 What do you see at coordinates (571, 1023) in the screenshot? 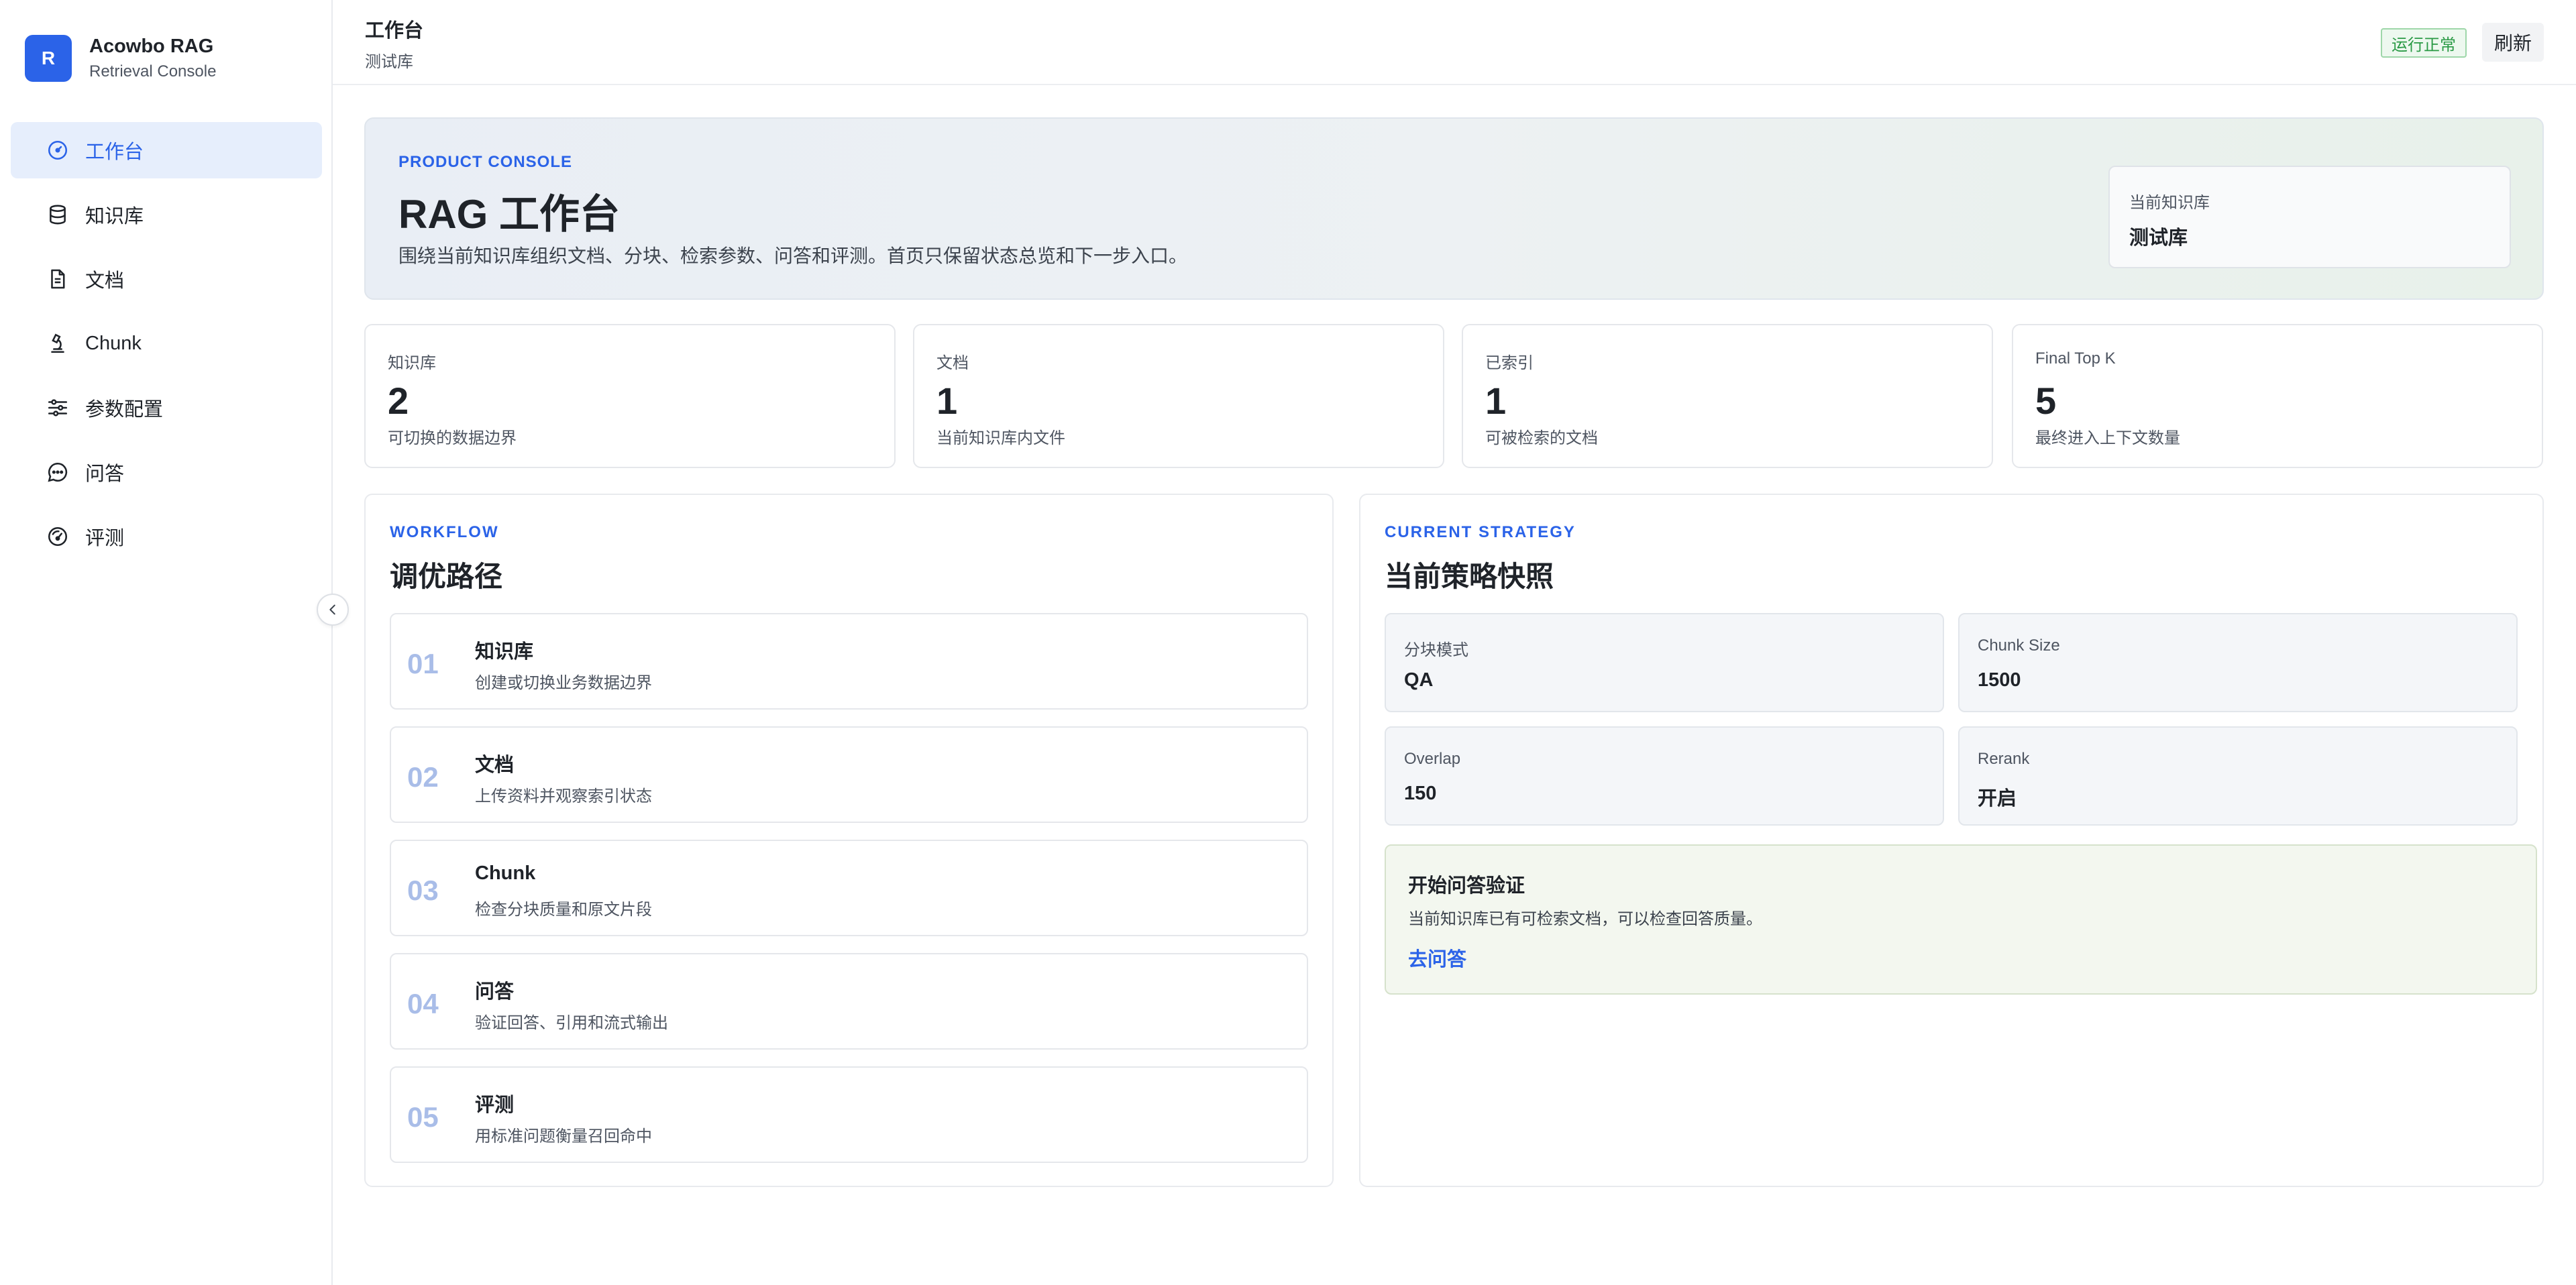
I see `step-description: 验证回答、引用和流式输出` at bounding box center [571, 1023].